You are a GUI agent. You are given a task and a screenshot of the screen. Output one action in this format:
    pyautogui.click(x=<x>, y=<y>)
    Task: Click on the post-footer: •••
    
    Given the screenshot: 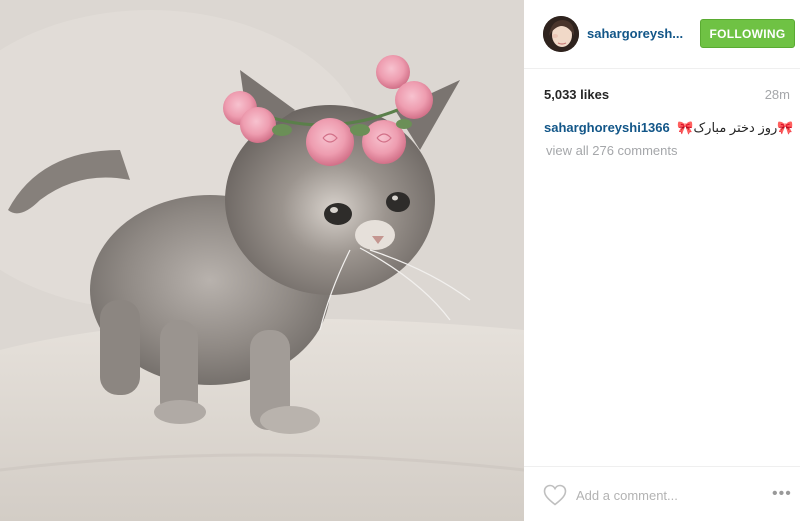 What is the action you would take?
    pyautogui.click(x=662, y=494)
    